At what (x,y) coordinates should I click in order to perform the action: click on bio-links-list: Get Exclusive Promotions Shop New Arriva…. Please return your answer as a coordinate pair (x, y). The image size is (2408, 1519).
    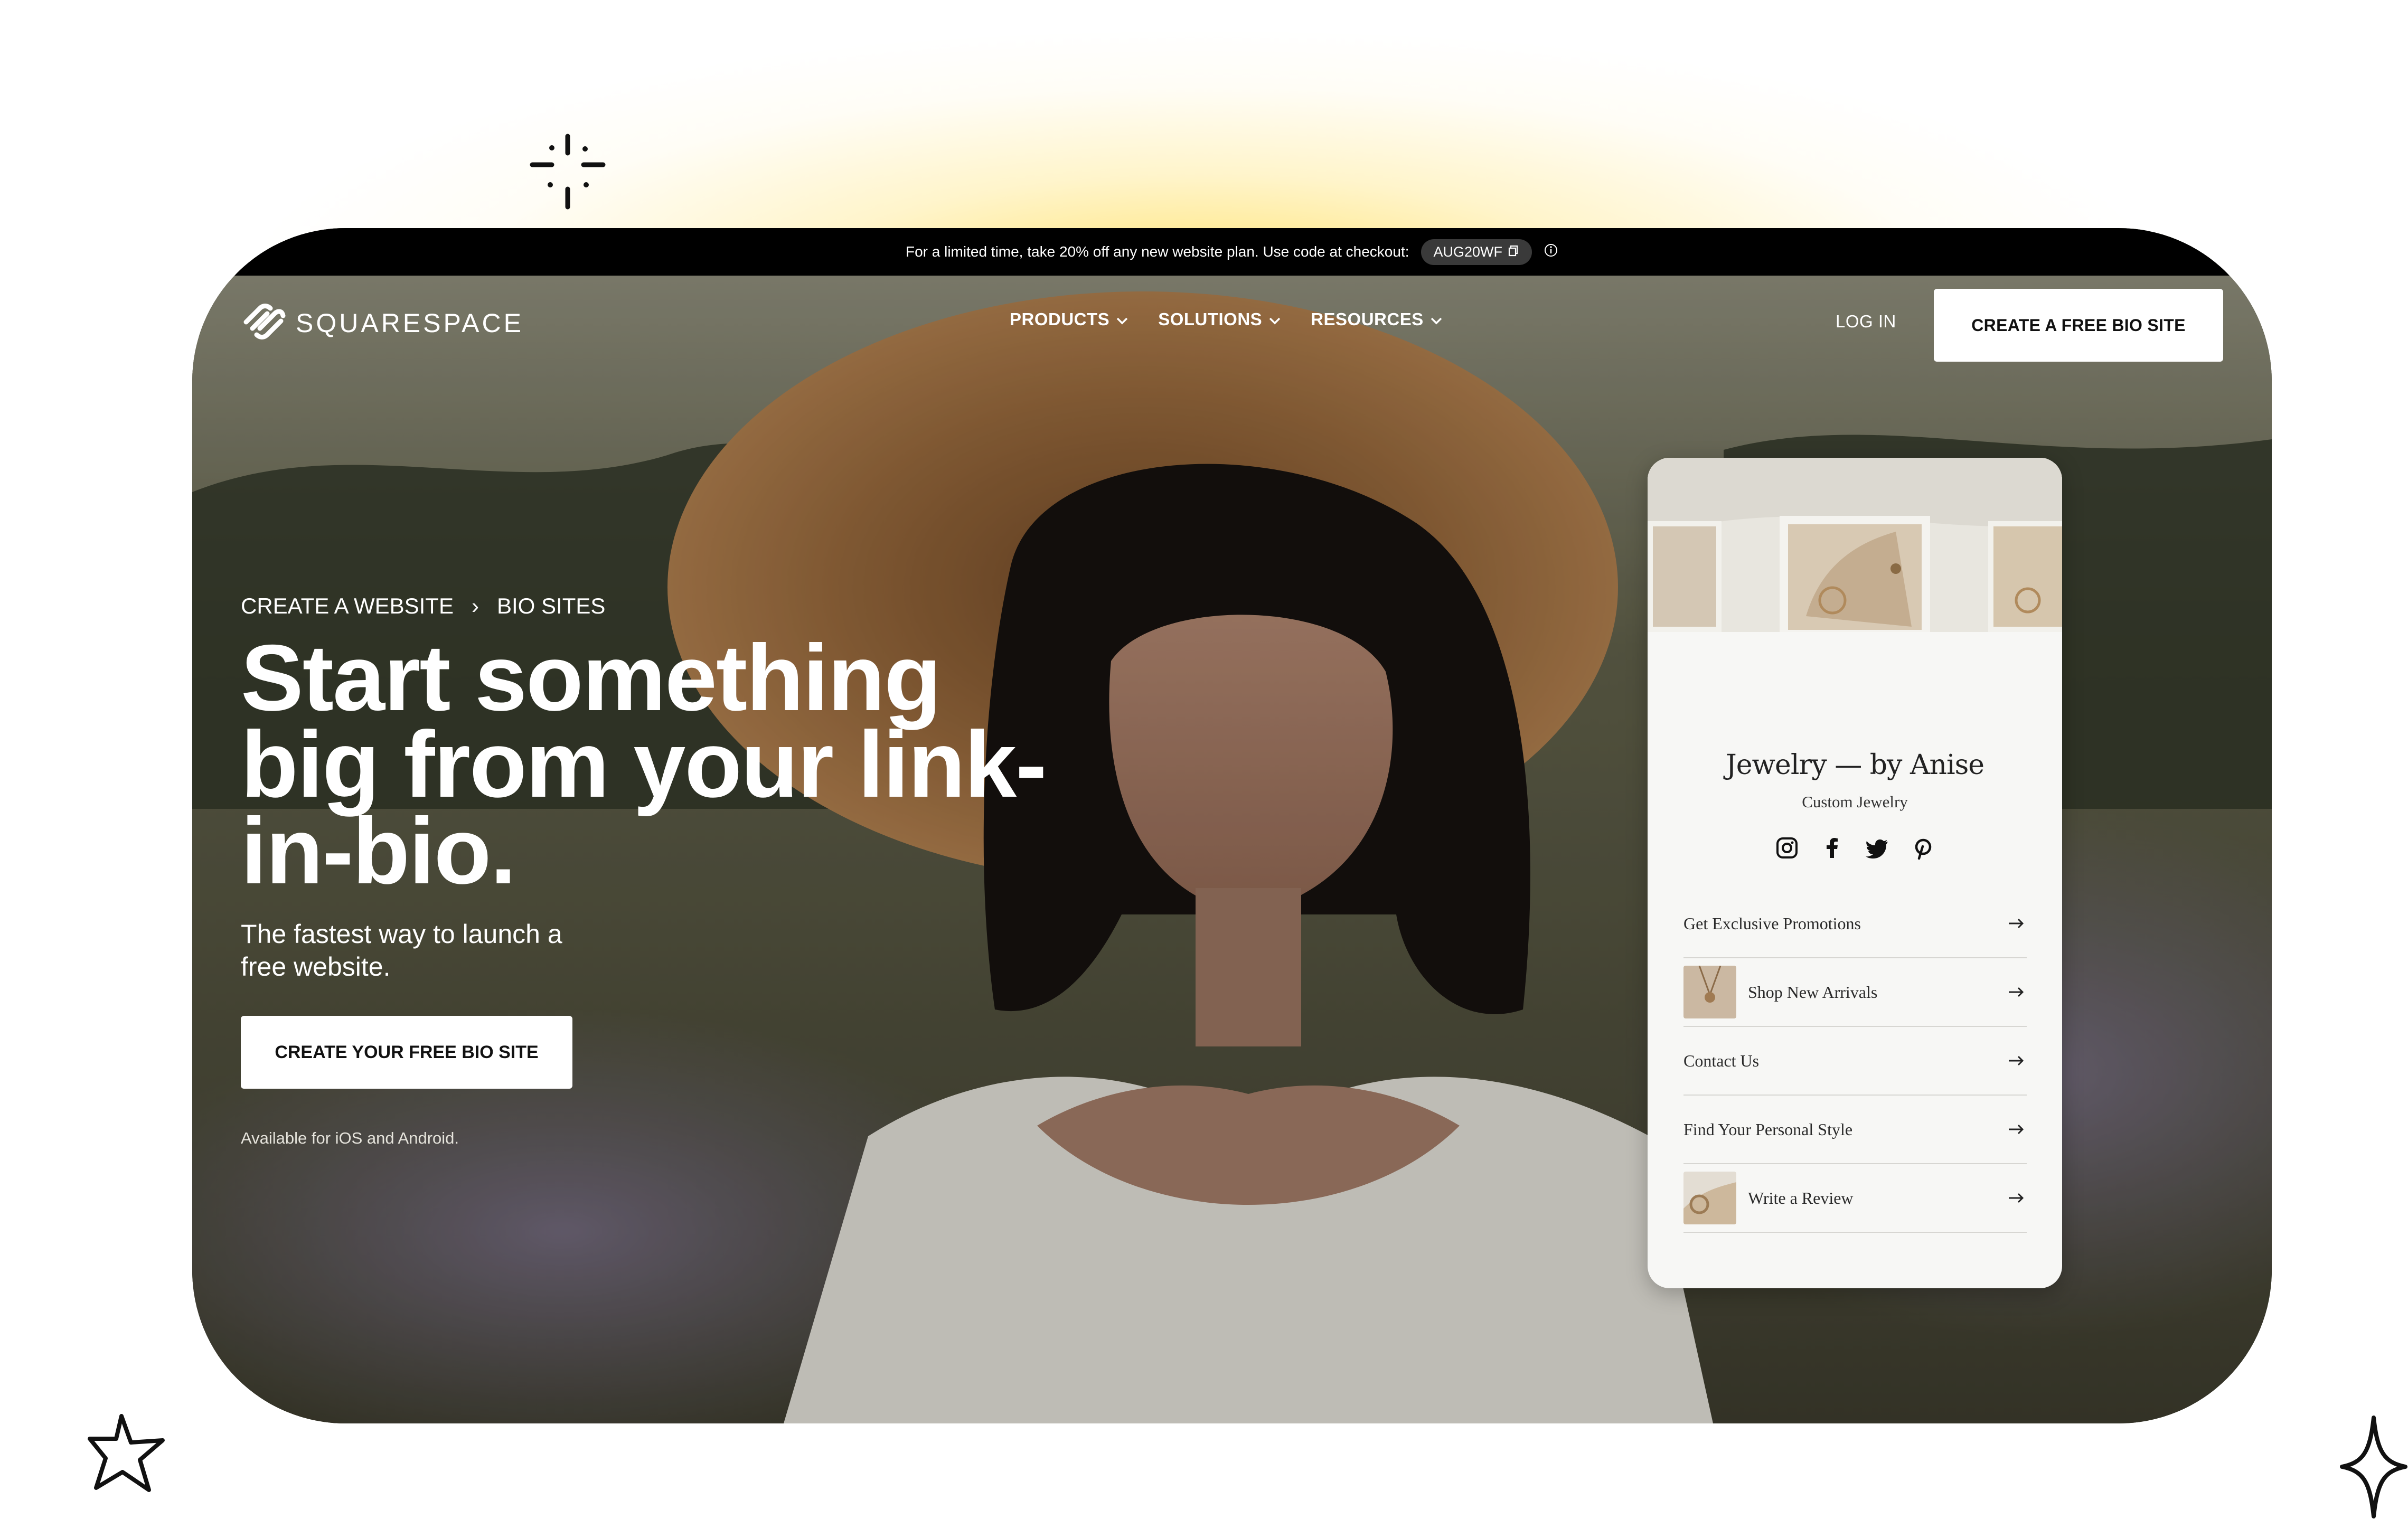
    Looking at the image, I should click on (1855, 1061).